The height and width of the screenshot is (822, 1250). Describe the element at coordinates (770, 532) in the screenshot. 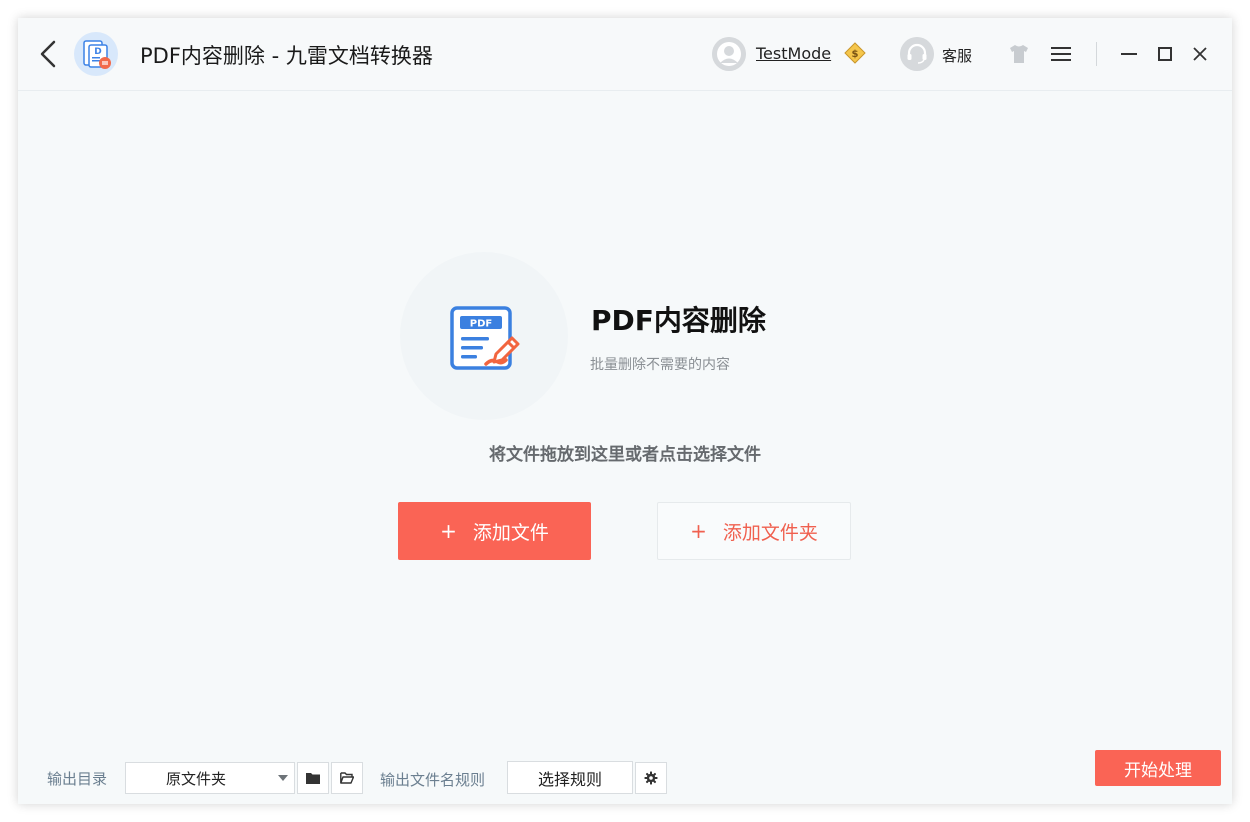

I see `add-folder-label: 添加文件夹` at that location.